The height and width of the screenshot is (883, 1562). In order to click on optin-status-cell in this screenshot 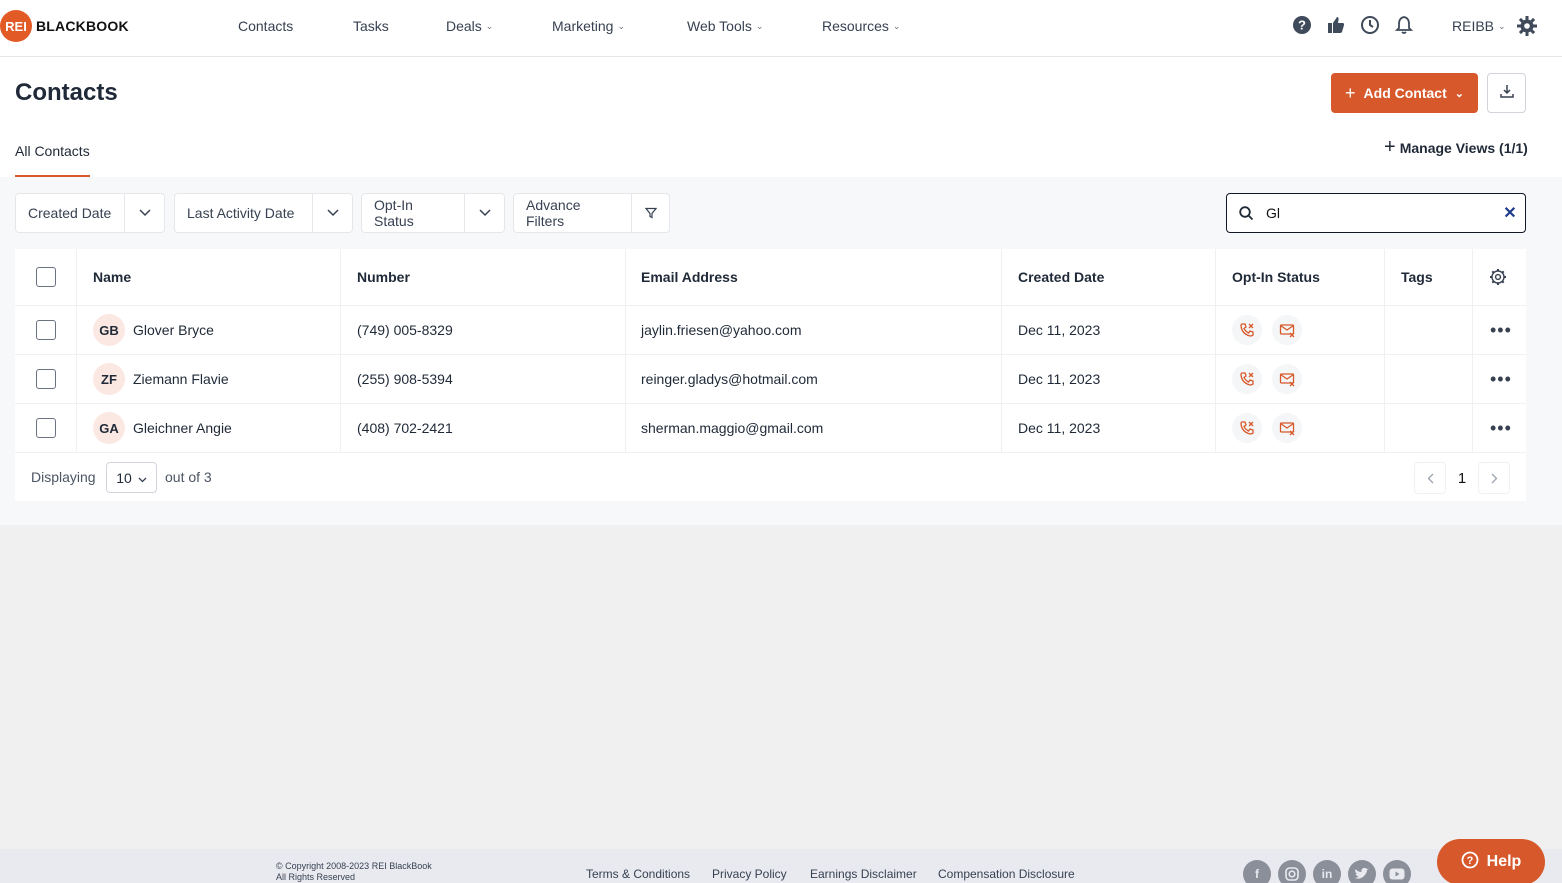, I will do `click(1272, 379)`.